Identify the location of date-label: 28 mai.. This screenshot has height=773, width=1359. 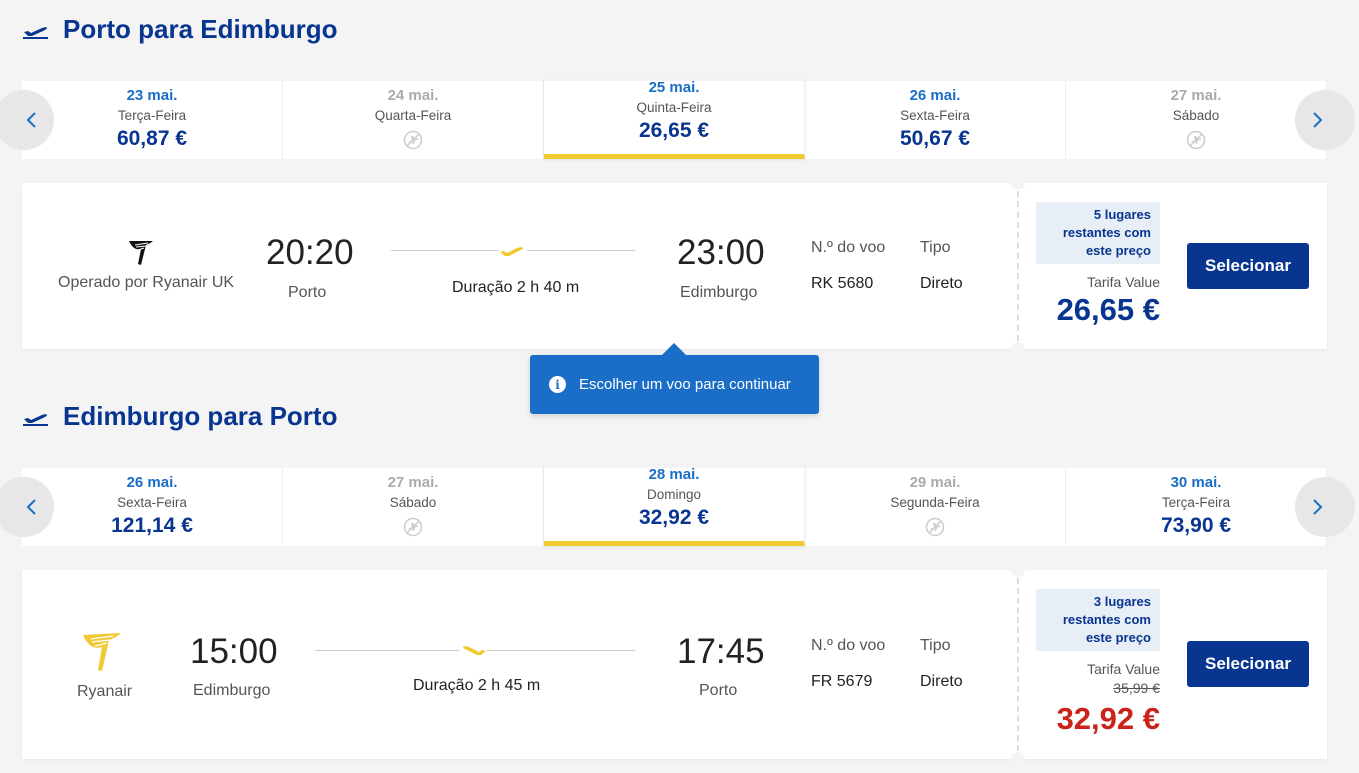
(674, 474).